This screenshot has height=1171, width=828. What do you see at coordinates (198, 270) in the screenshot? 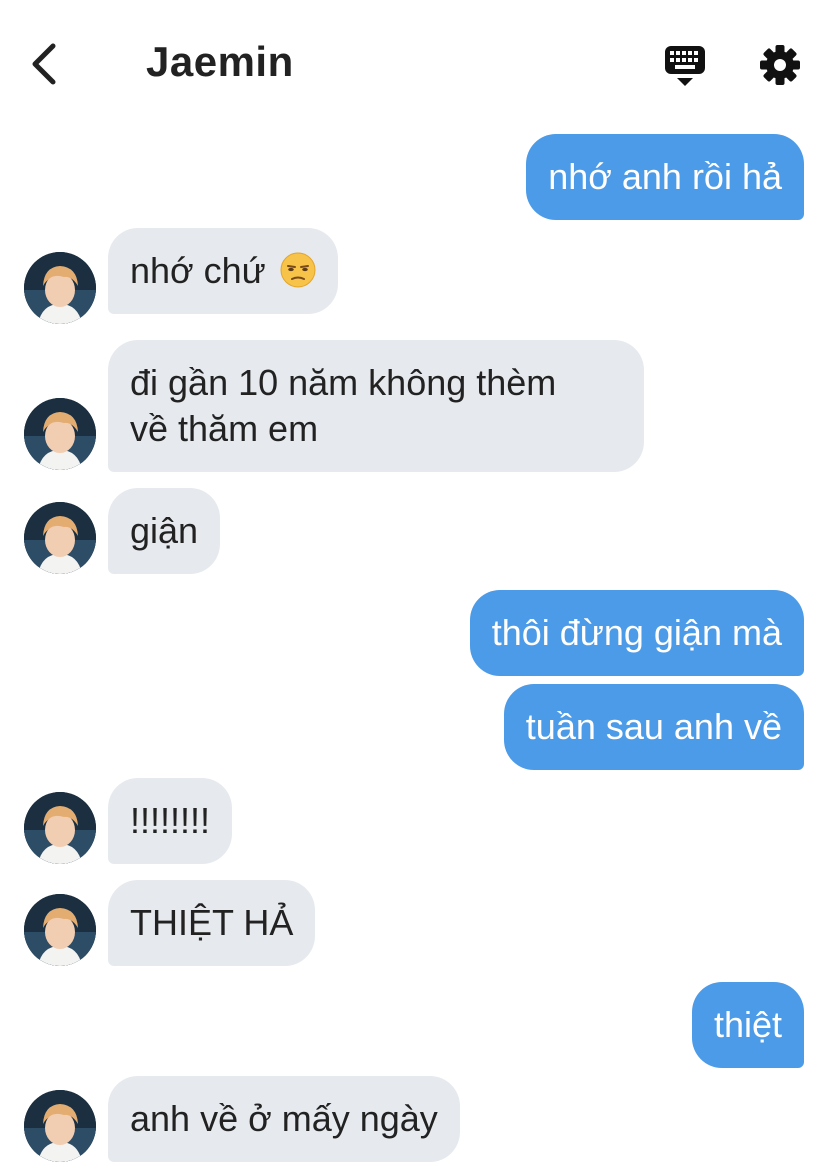
I see `message-text: nhớ chứ` at bounding box center [198, 270].